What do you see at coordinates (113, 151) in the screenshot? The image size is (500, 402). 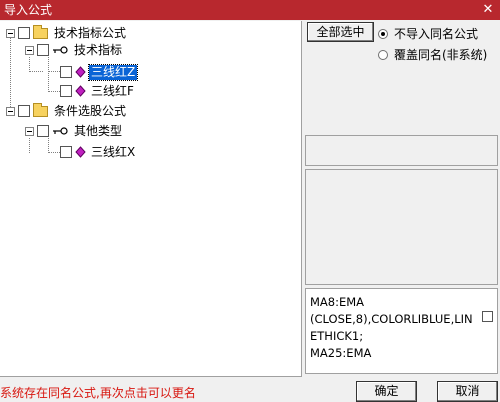 I see `tree-node-label: 三线红X` at bounding box center [113, 151].